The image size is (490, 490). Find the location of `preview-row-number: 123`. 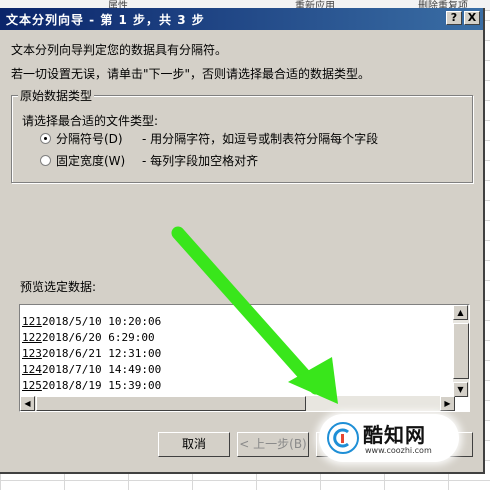

preview-row-number: 123 is located at coordinates (32, 353).